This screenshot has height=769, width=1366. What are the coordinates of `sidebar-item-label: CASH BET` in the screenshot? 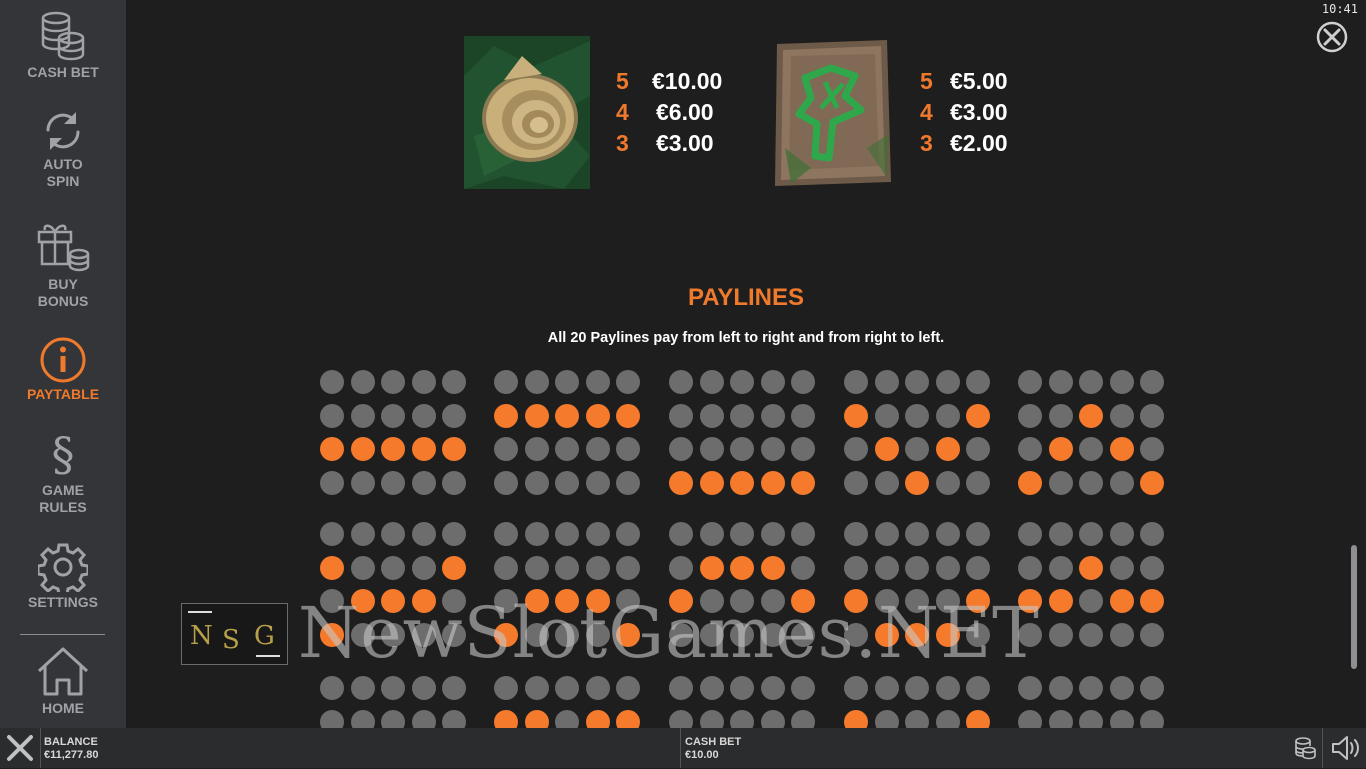 It's located at (63, 72).